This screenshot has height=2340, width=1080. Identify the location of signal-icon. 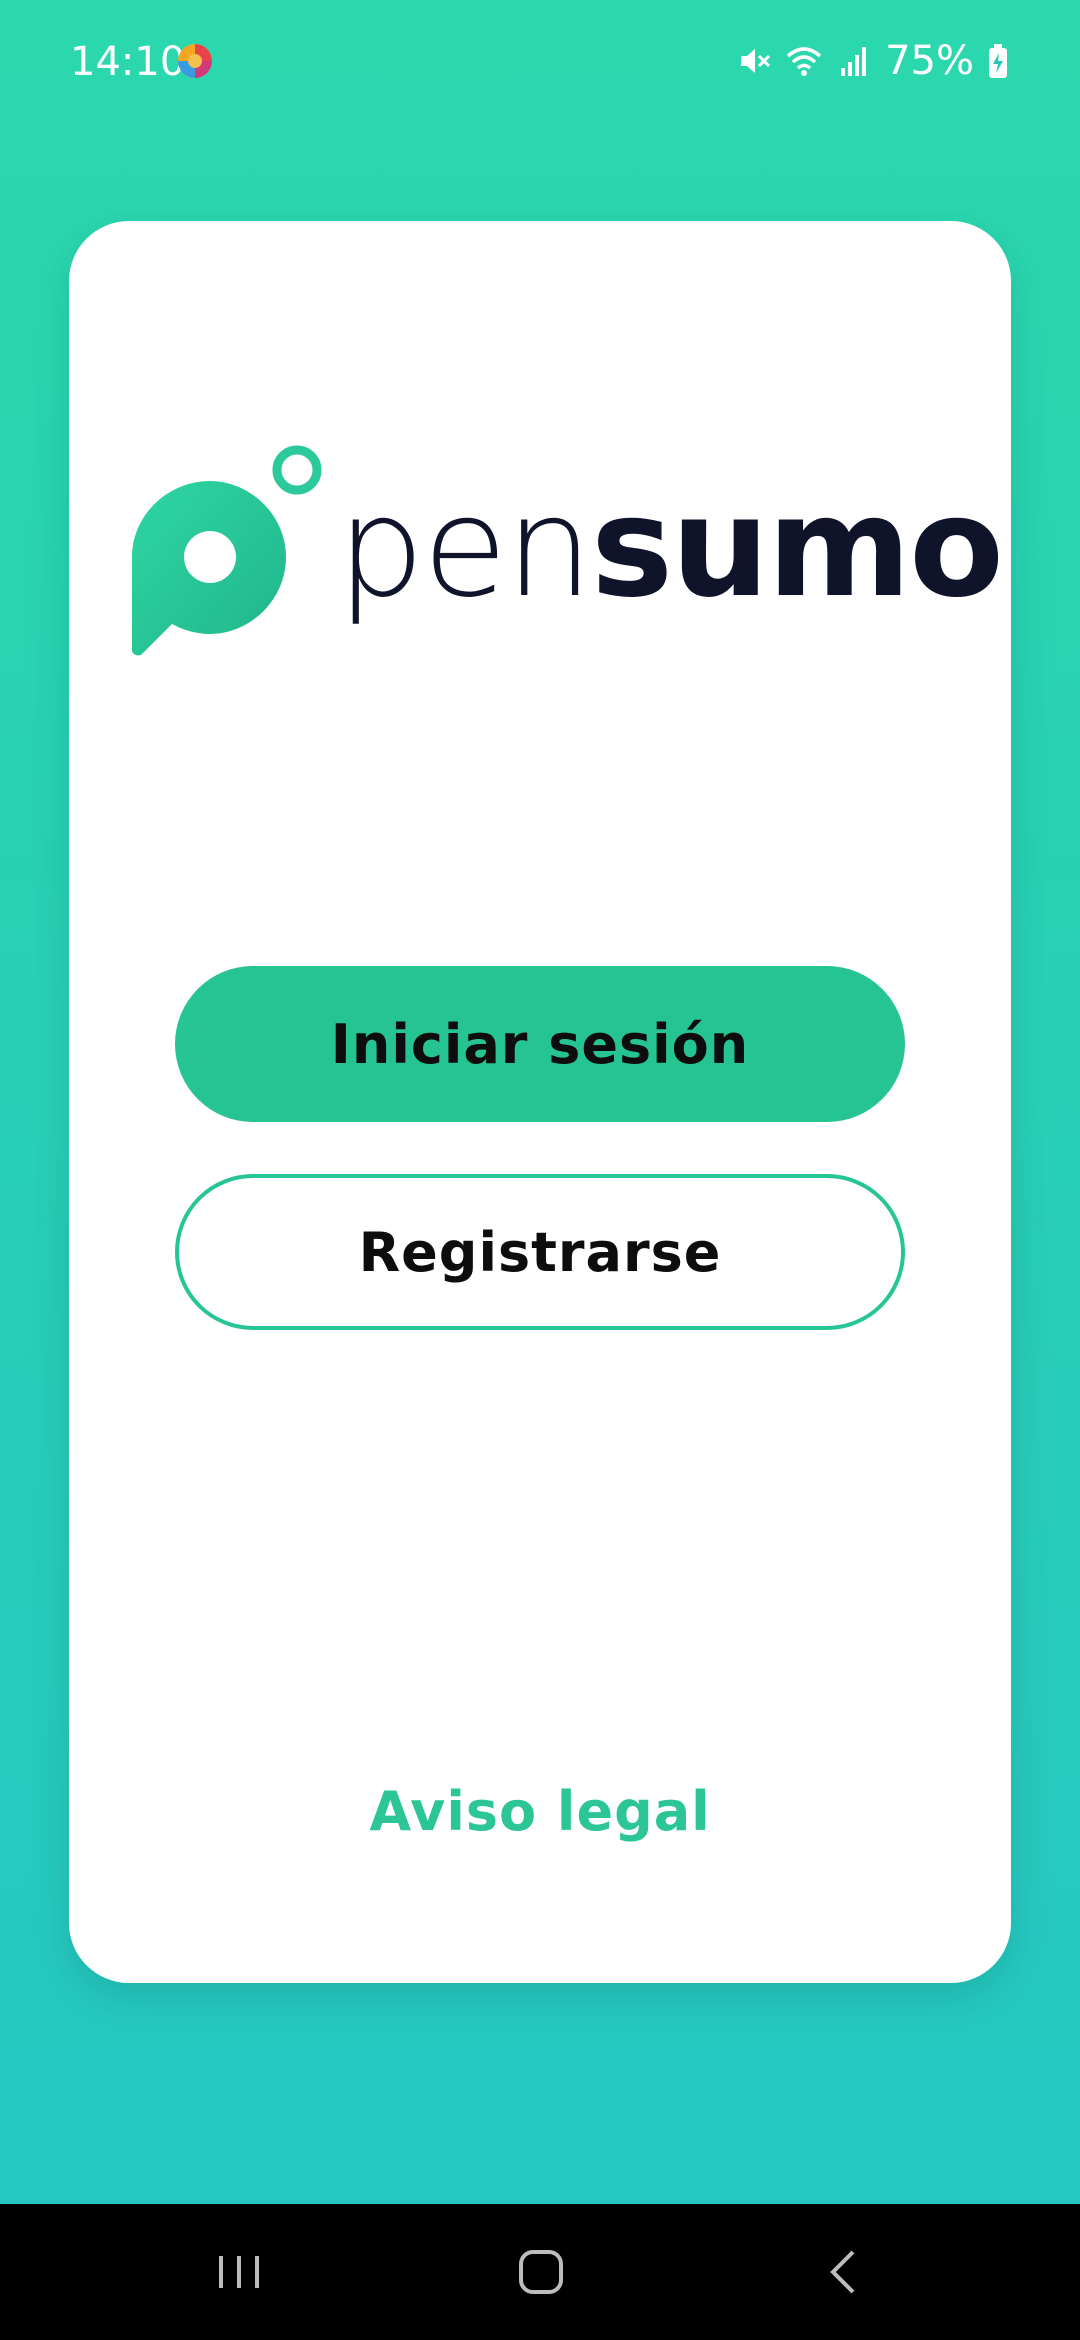
(854, 61).